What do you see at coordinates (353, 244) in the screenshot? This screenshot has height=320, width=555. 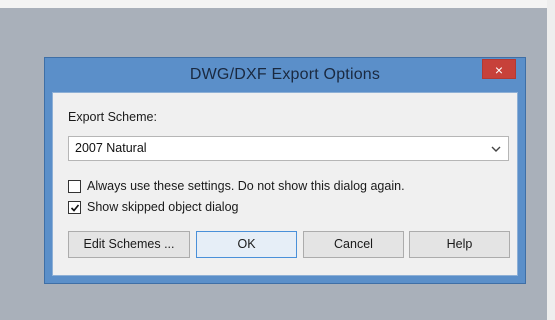 I see `cancel-button: Cancel` at bounding box center [353, 244].